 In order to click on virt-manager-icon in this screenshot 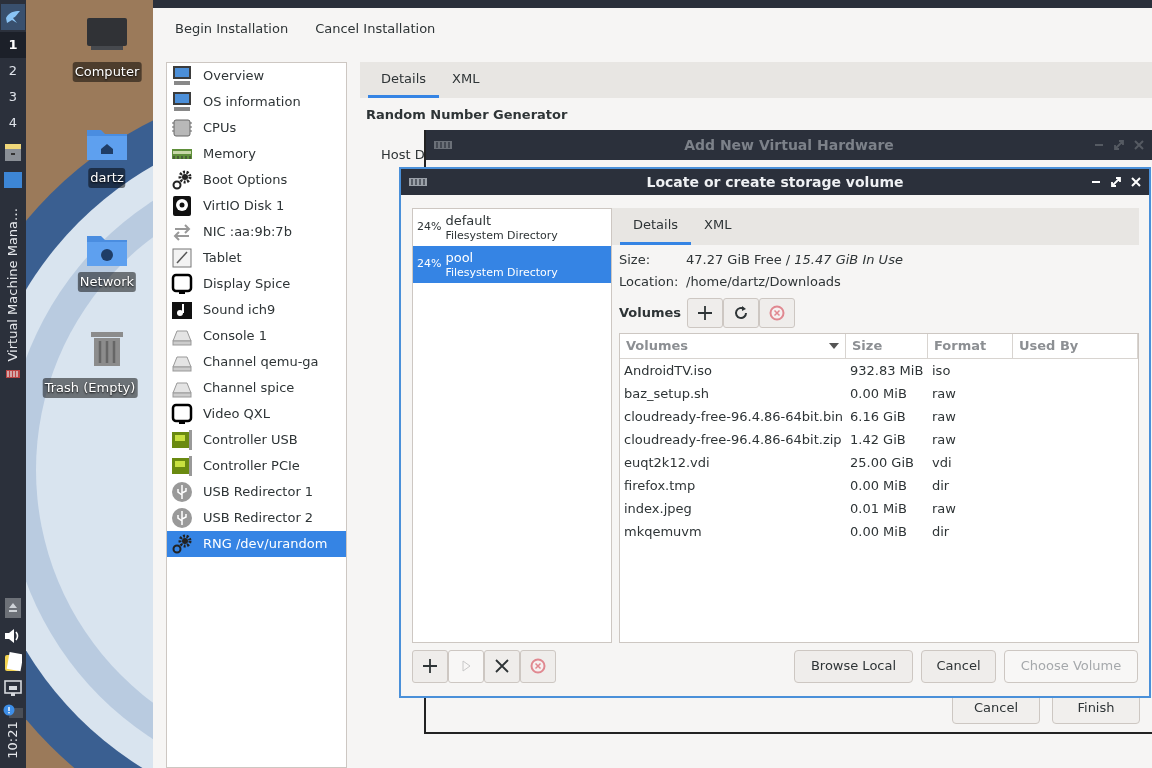, I will do `click(13, 374)`.